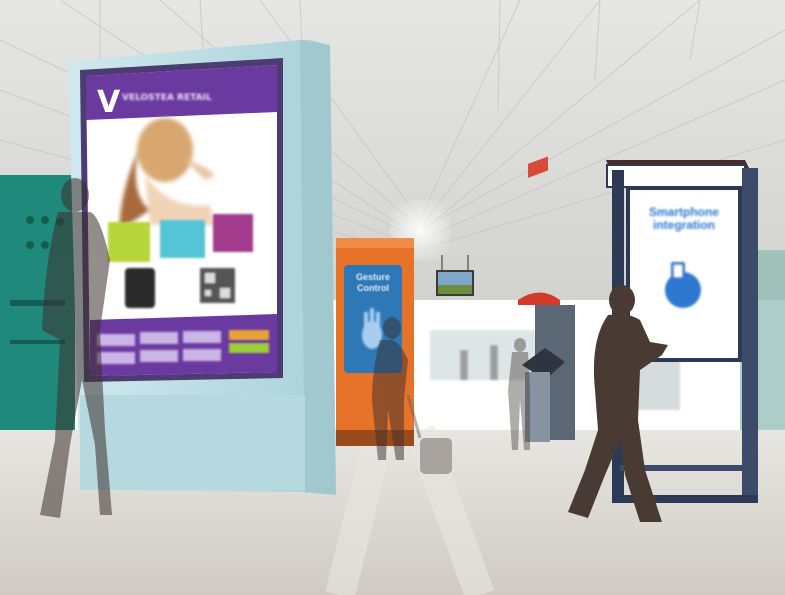 The image size is (785, 595). Describe the element at coordinates (233, 233) in the screenshot. I see `bag-magenta` at that location.